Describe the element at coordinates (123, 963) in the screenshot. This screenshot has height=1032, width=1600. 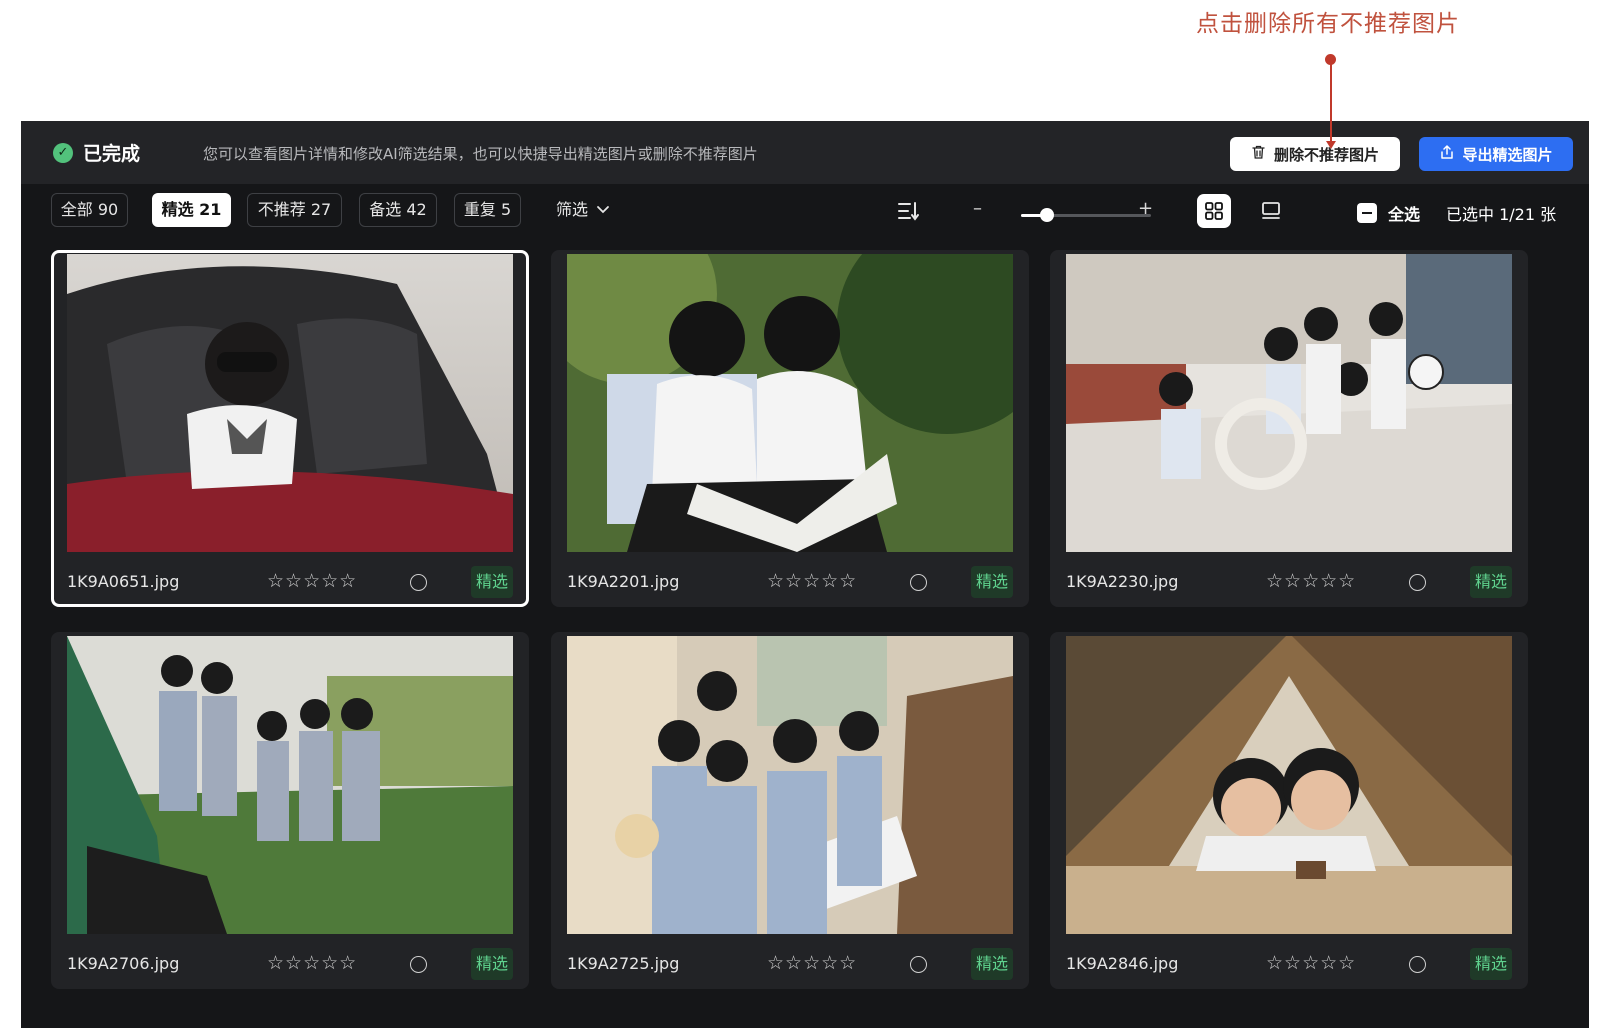
I see `photo-filename: 1K9A2706.jpg` at that location.